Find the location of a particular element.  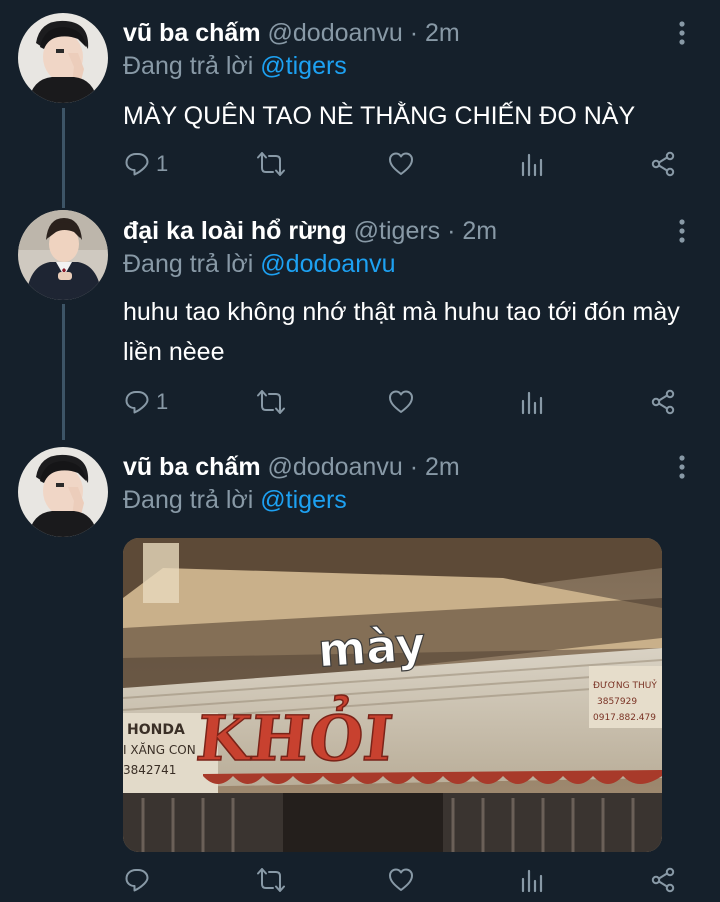

honda-sign-line: 3842741 is located at coordinates (149, 770).